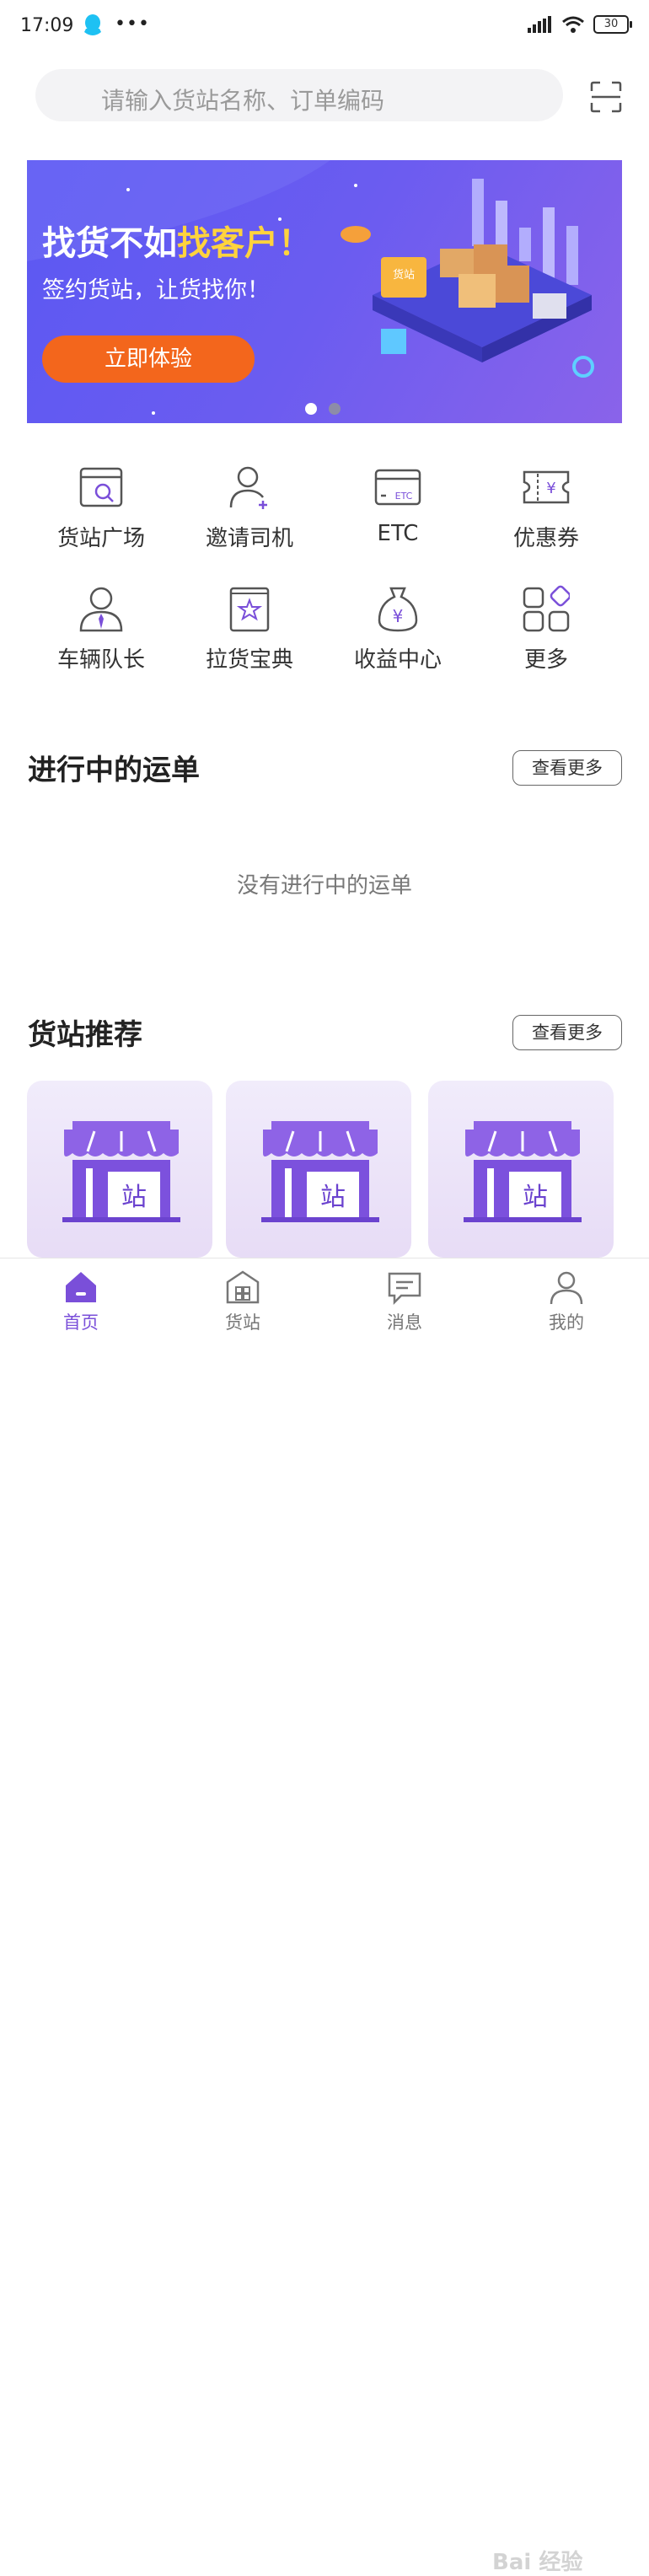 The height and width of the screenshot is (2576, 649). What do you see at coordinates (398, 533) in the screenshot?
I see `grid-label: ETC` at bounding box center [398, 533].